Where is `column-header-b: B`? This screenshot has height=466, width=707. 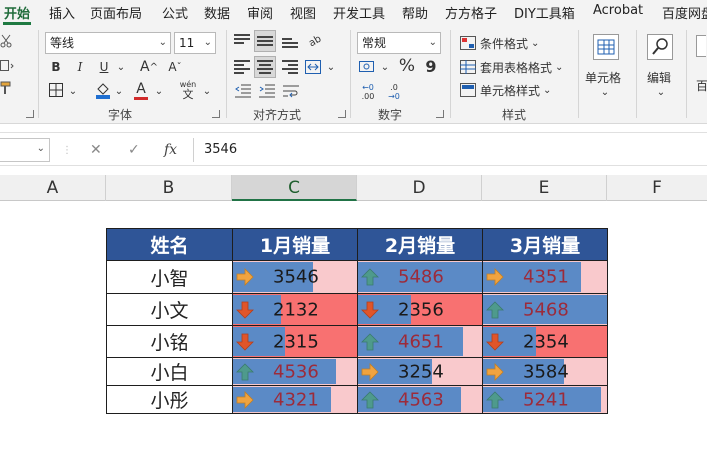 column-header-b: B is located at coordinates (169, 188).